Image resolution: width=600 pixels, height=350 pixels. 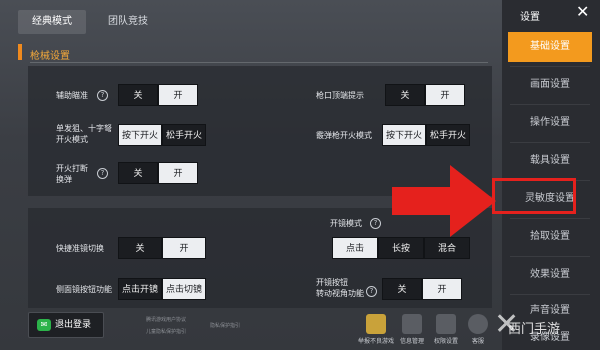 I want to click on sidebar-item-effects: 效果设置, so click(x=550, y=275).